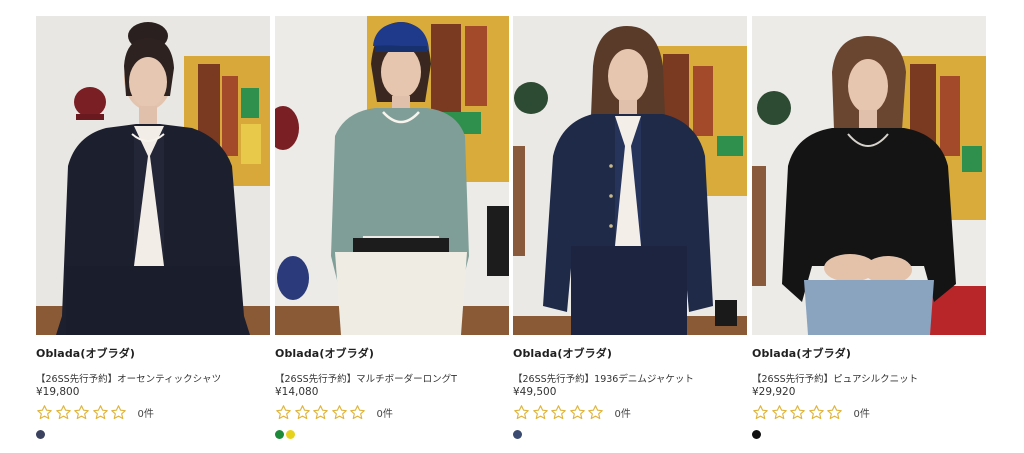 This screenshot has width=1024, height=453. Describe the element at coordinates (366, 378) in the screenshot. I see `product-name: 【26SS先行予約】マルチボーダーロングT` at that location.